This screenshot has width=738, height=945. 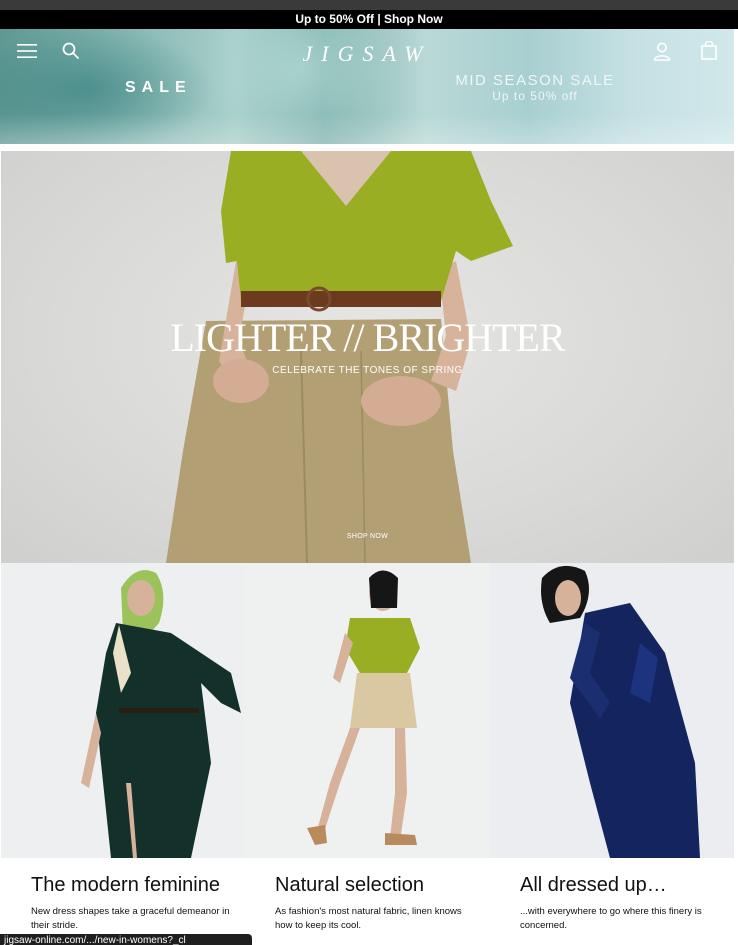 What do you see at coordinates (369, 147) in the screenshot?
I see `divider` at bounding box center [369, 147].